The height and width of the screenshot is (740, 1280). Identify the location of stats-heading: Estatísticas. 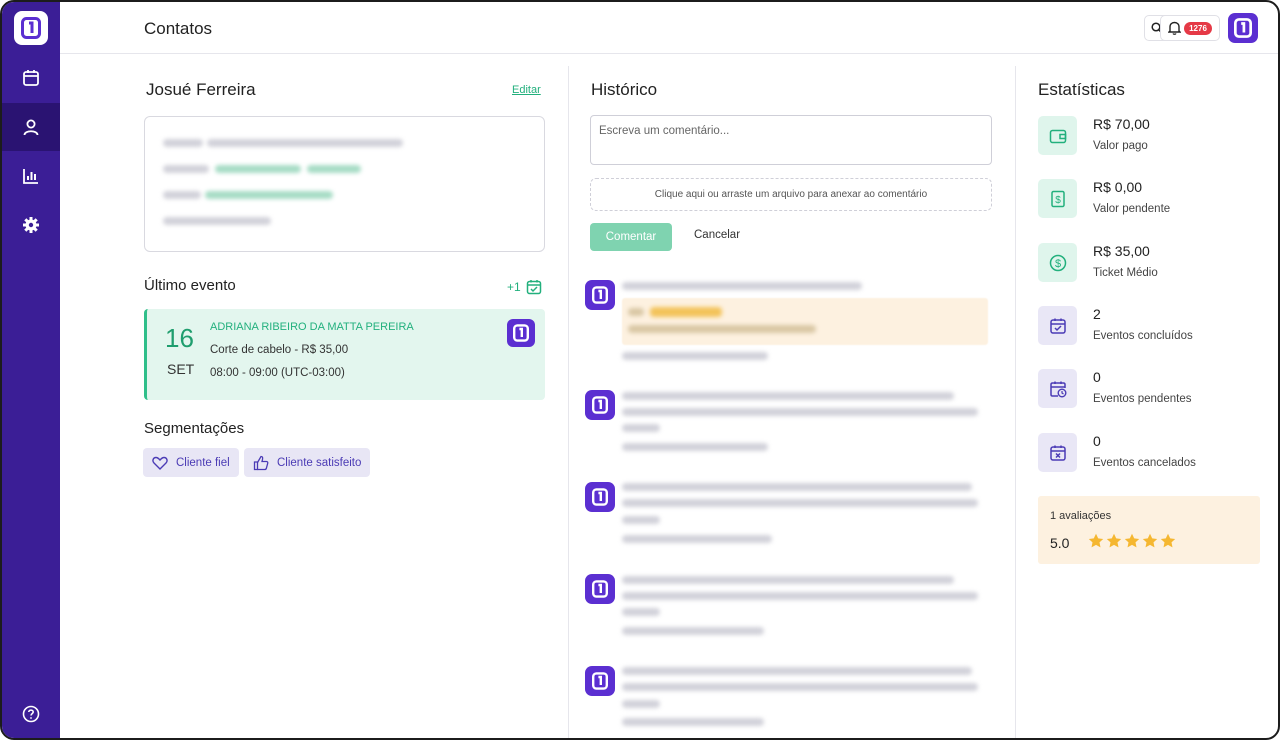
(1081, 89).